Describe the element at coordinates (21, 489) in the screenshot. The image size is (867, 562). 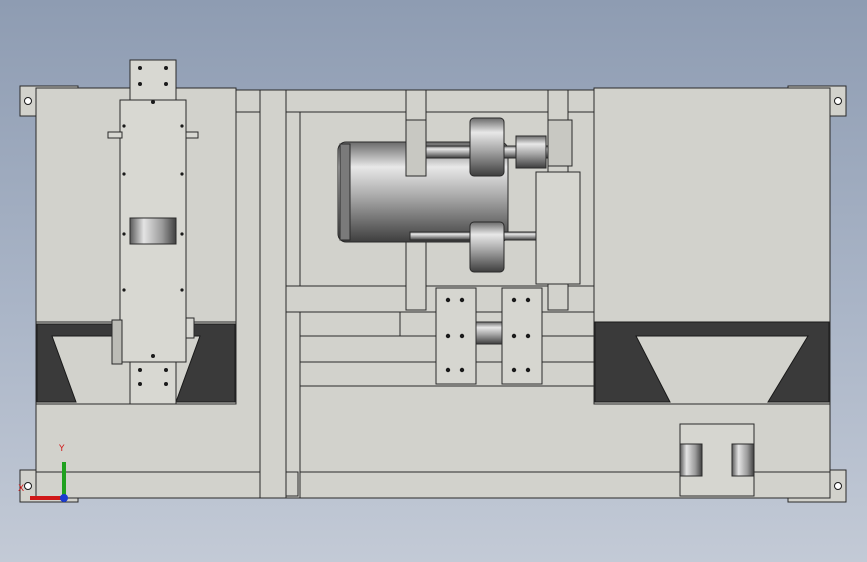
I see `triad-x-label: X` at that location.